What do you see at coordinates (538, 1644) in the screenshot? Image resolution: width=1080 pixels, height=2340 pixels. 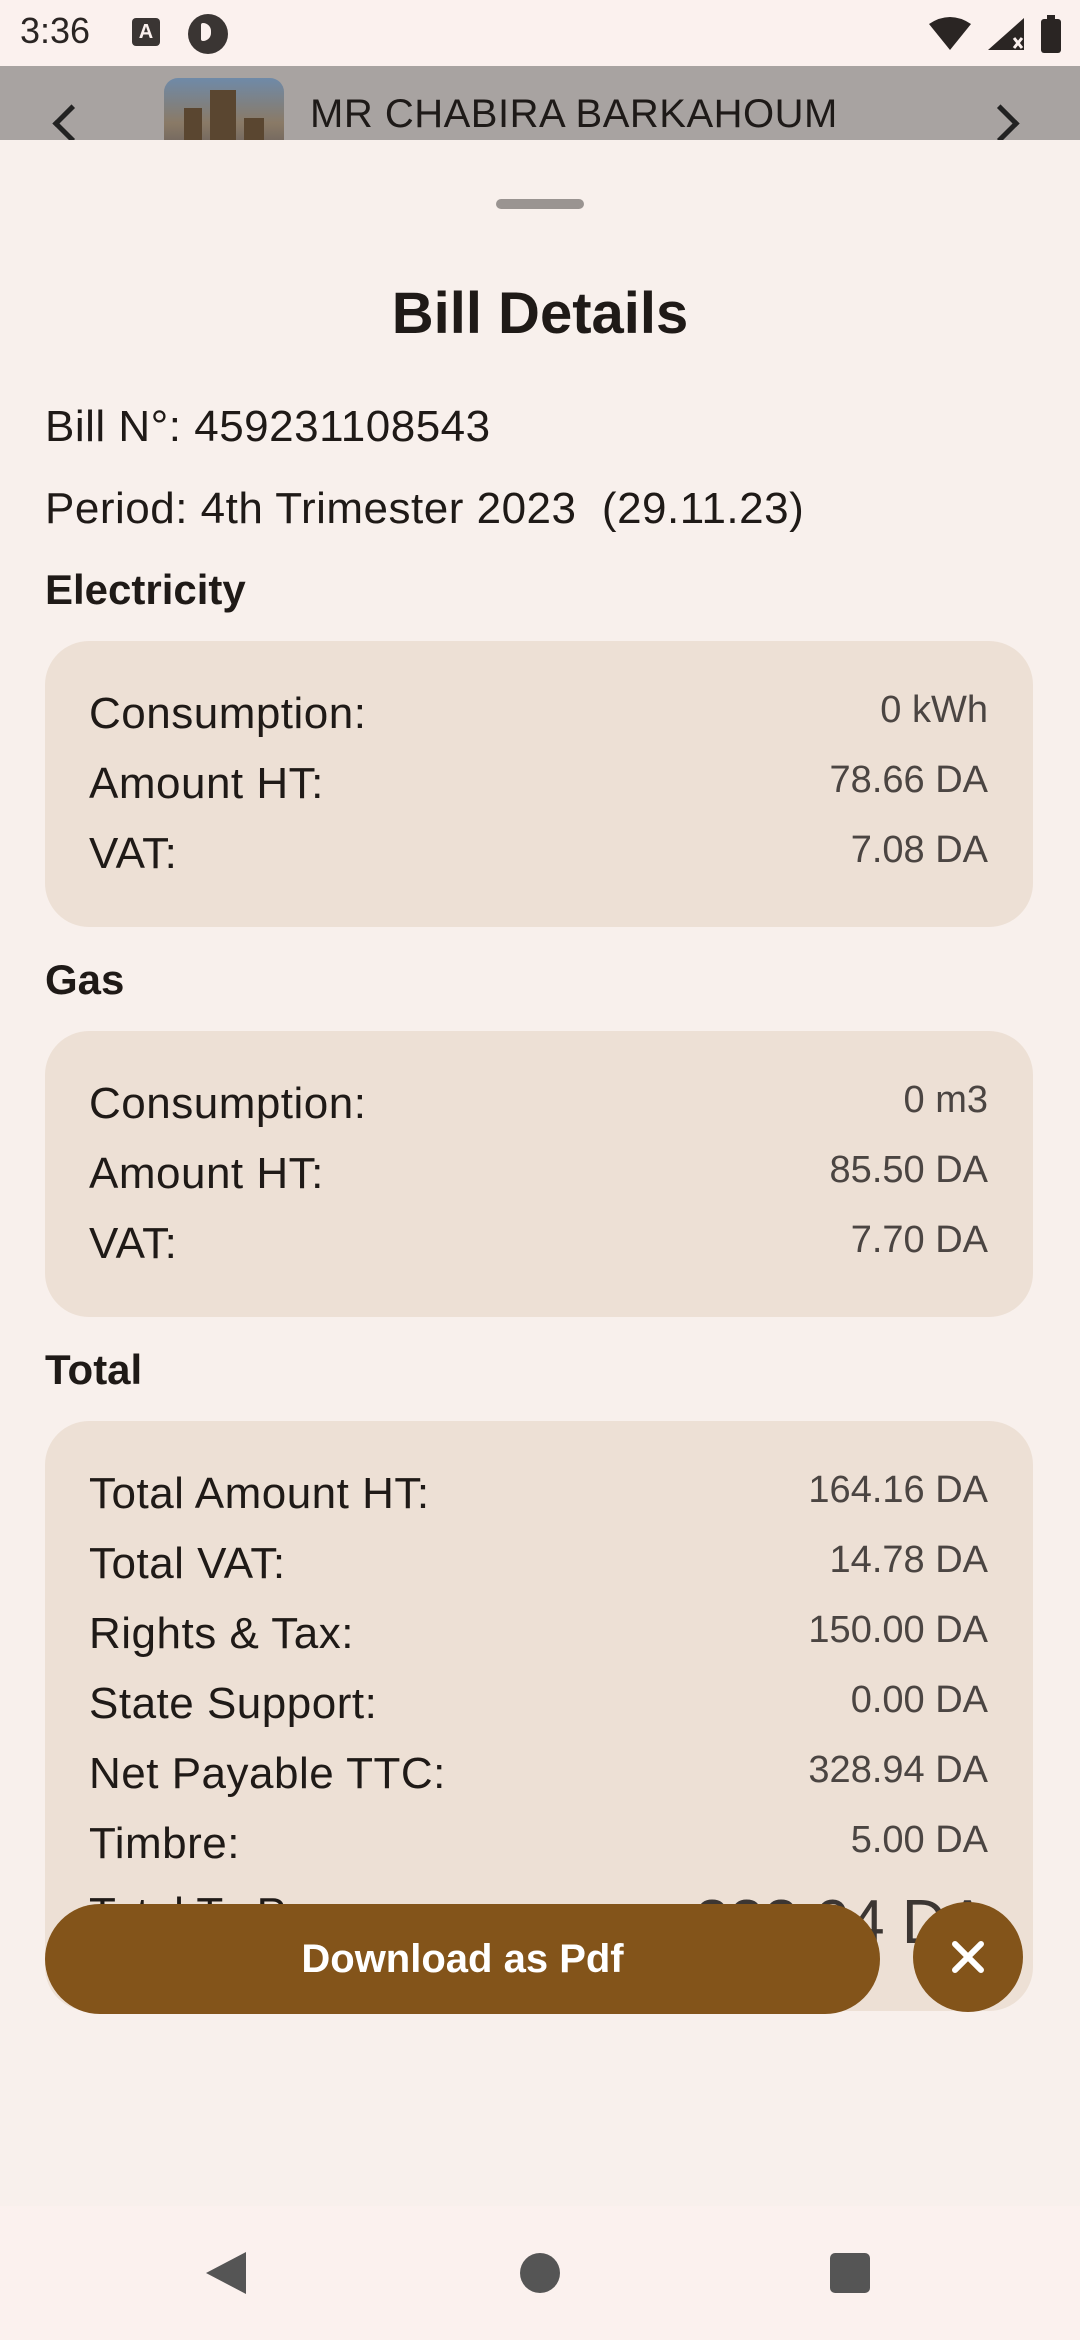 I see `list-item: Rights & Tax: 150.00 DA` at bounding box center [538, 1644].